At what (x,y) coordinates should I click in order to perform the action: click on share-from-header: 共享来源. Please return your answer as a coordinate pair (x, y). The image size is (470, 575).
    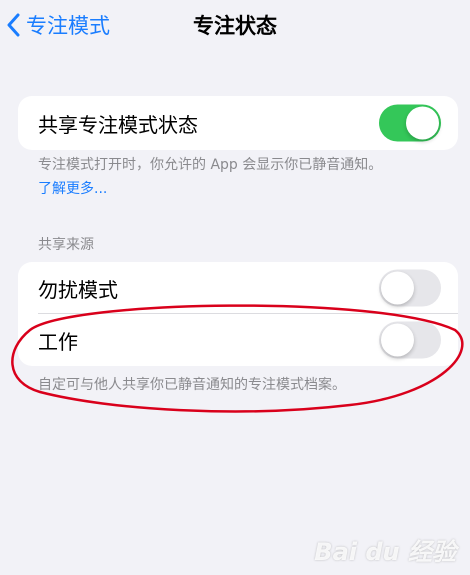
    Looking at the image, I should click on (66, 245).